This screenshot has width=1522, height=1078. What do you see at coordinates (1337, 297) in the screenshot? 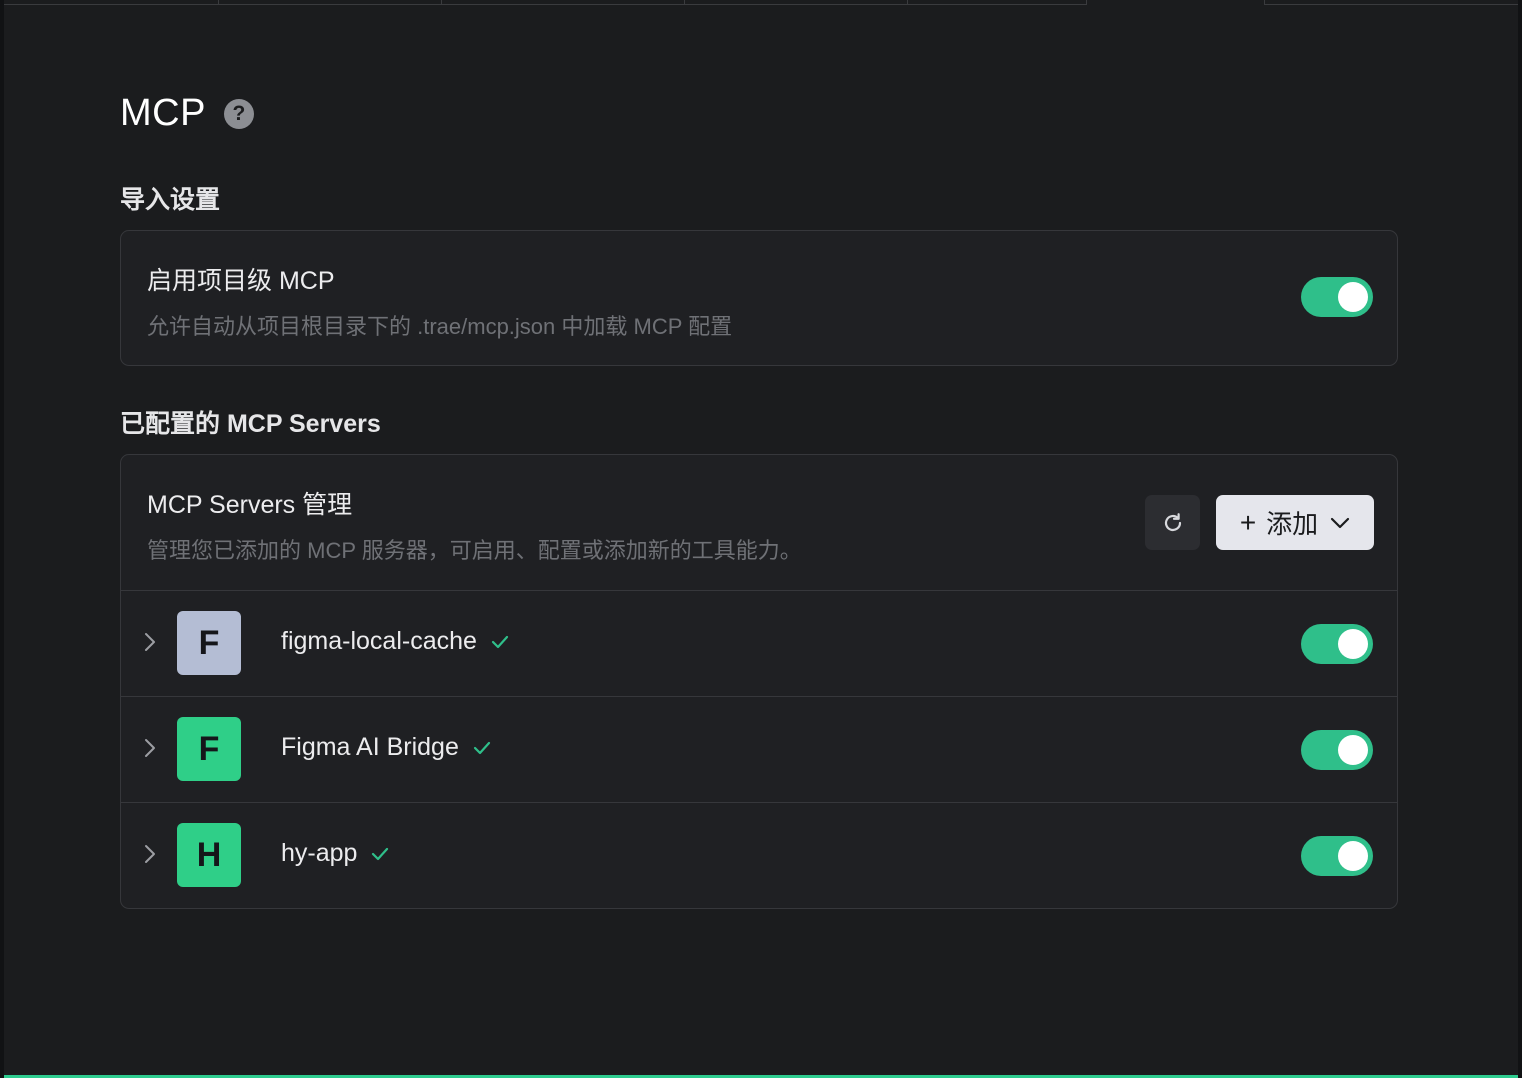
I see `project-mcp-toggle` at bounding box center [1337, 297].